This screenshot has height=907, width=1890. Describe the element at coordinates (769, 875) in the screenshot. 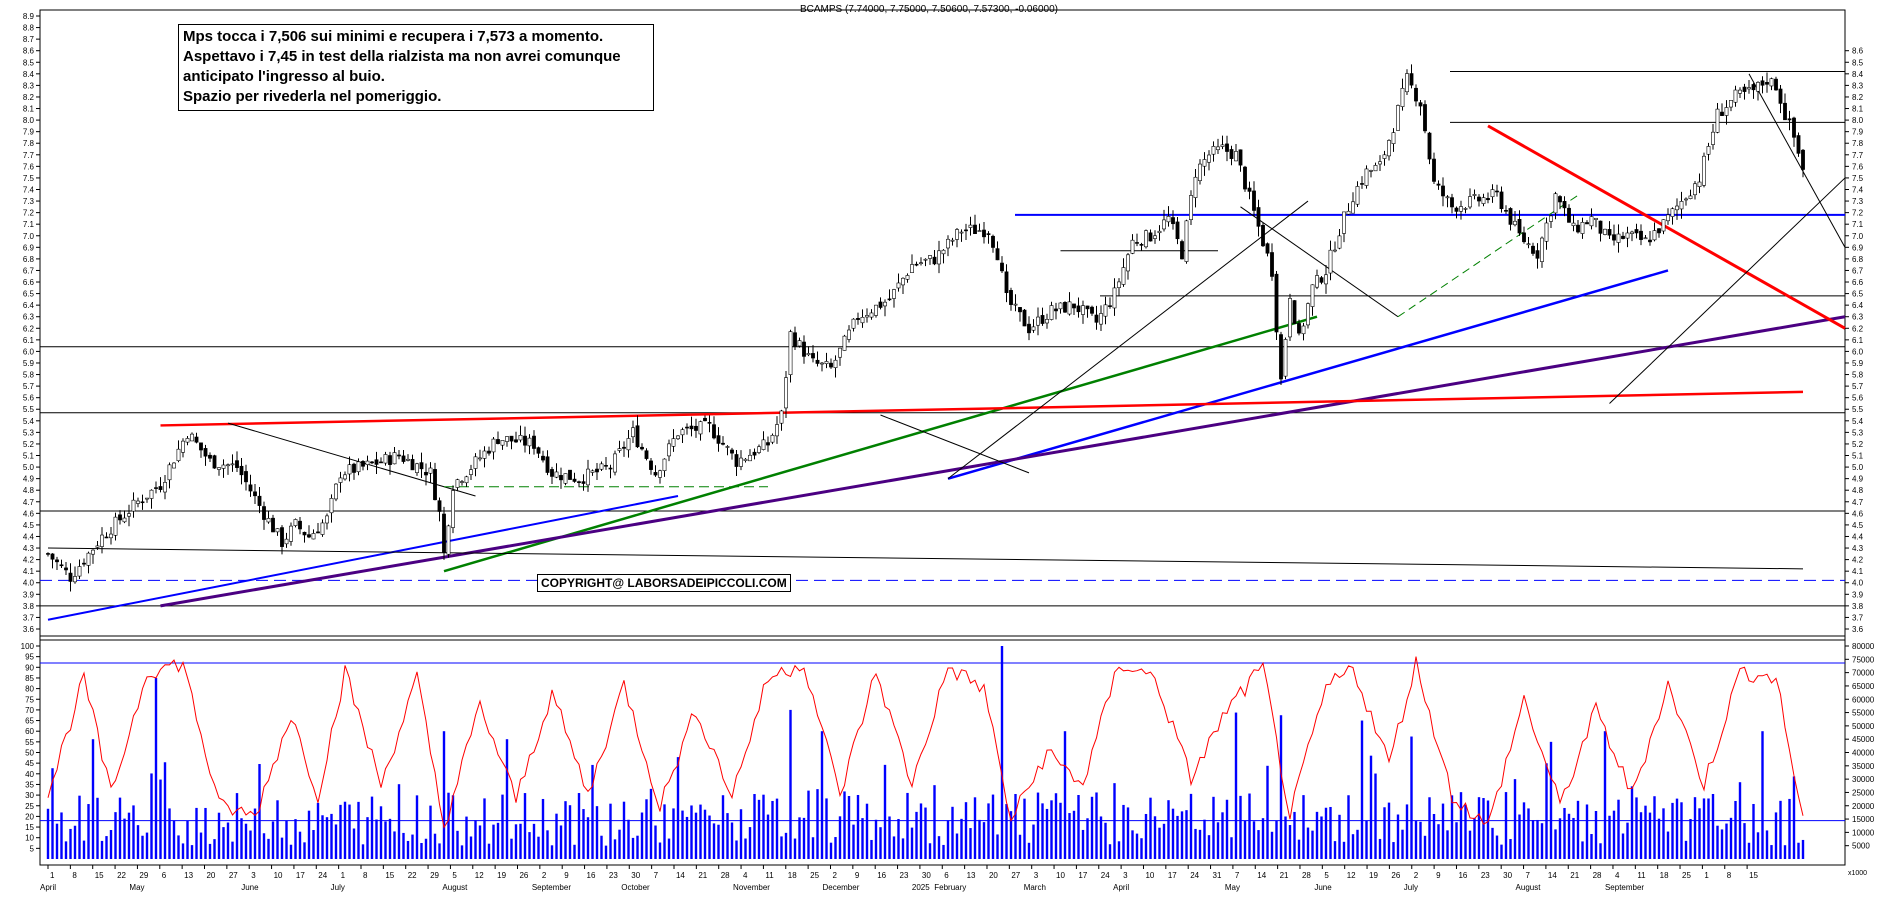

I see `x-day-label: 11` at that location.